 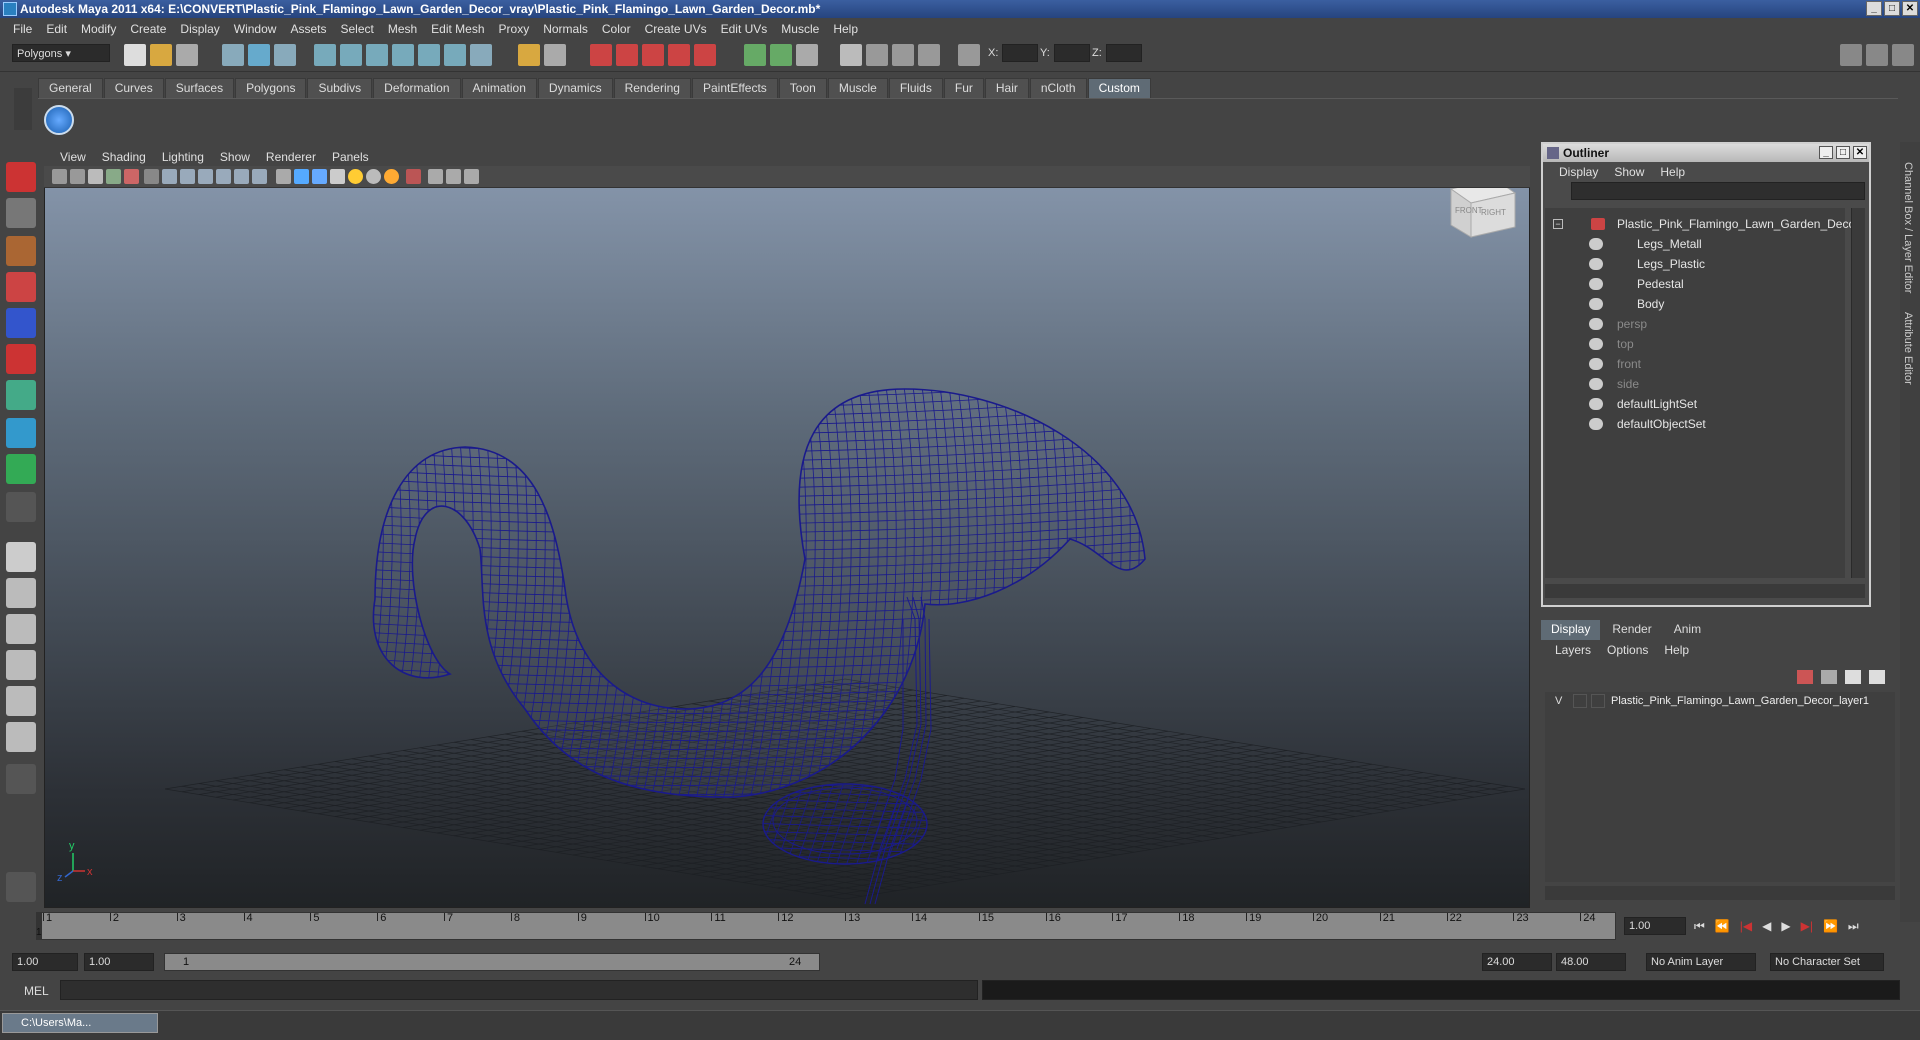 I want to click on tab-general: General, so click(x=70, y=88).